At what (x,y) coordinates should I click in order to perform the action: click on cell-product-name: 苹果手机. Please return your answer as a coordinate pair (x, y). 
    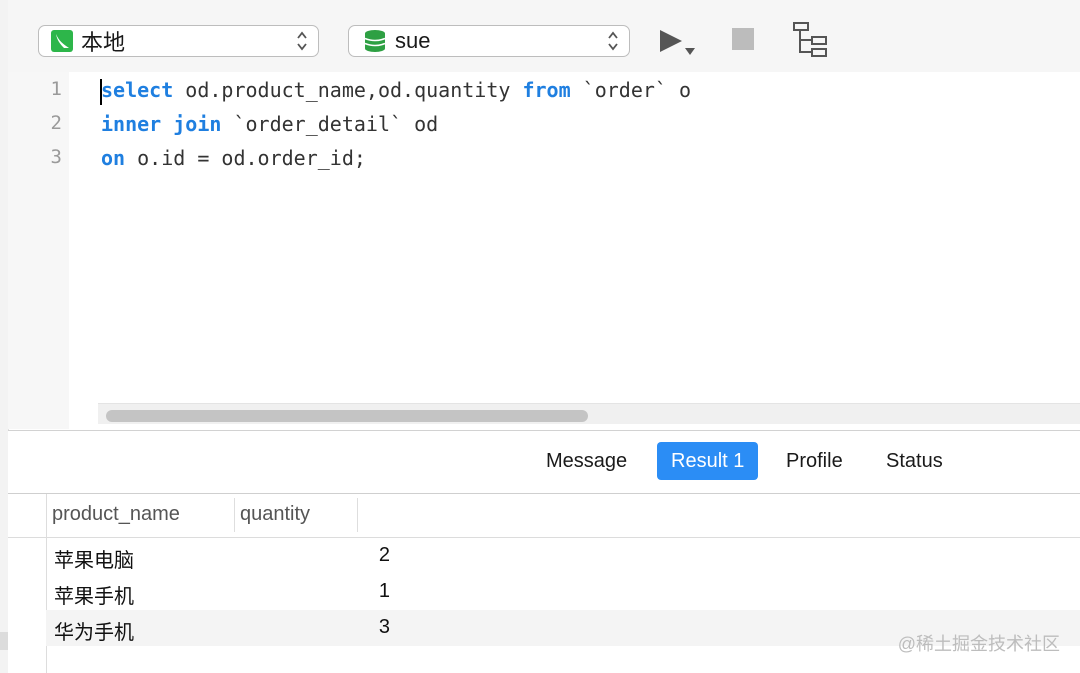
    Looking at the image, I should click on (94, 594).